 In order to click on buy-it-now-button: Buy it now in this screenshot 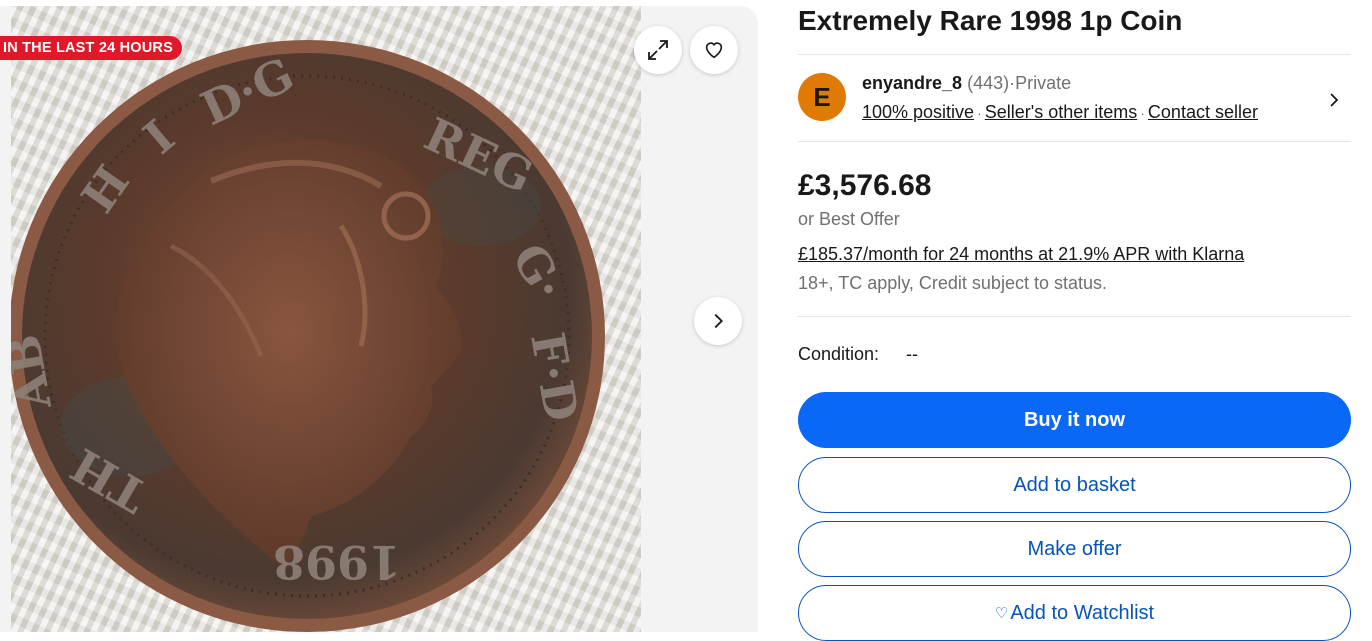, I will do `click(1074, 420)`.